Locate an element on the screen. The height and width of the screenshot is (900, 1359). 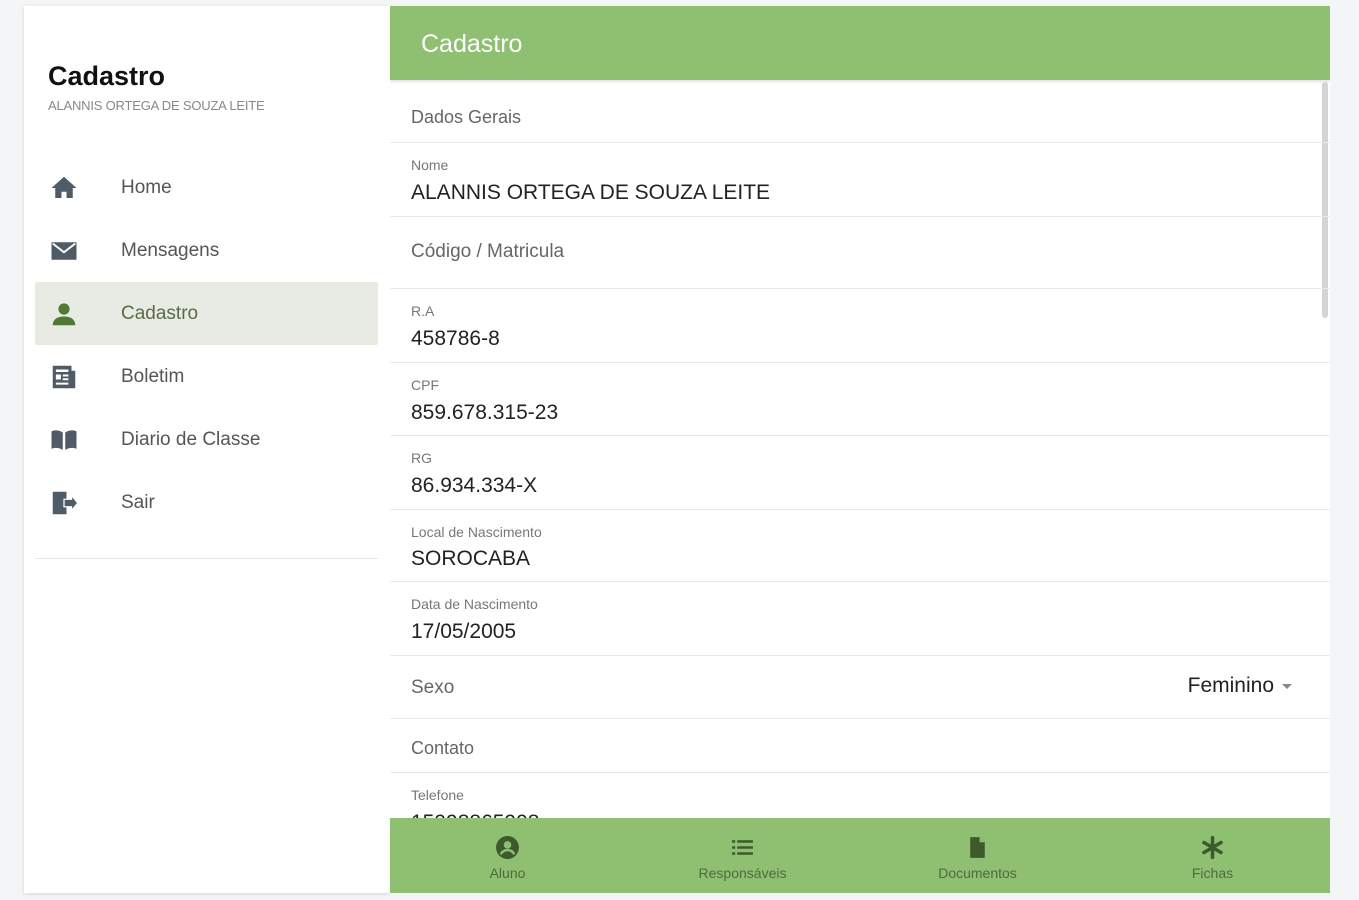
field-label: Sexo is located at coordinates (433, 687).